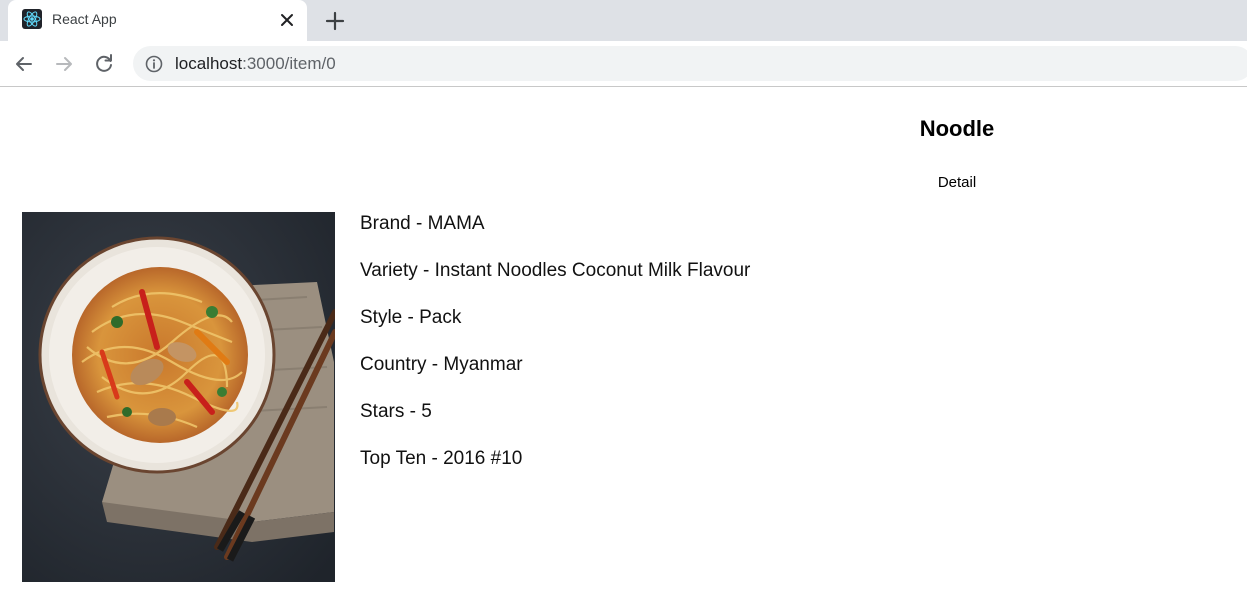 The width and height of the screenshot is (1247, 590). Describe the element at coordinates (957, 128) in the screenshot. I see `page-title: Noodle` at that location.